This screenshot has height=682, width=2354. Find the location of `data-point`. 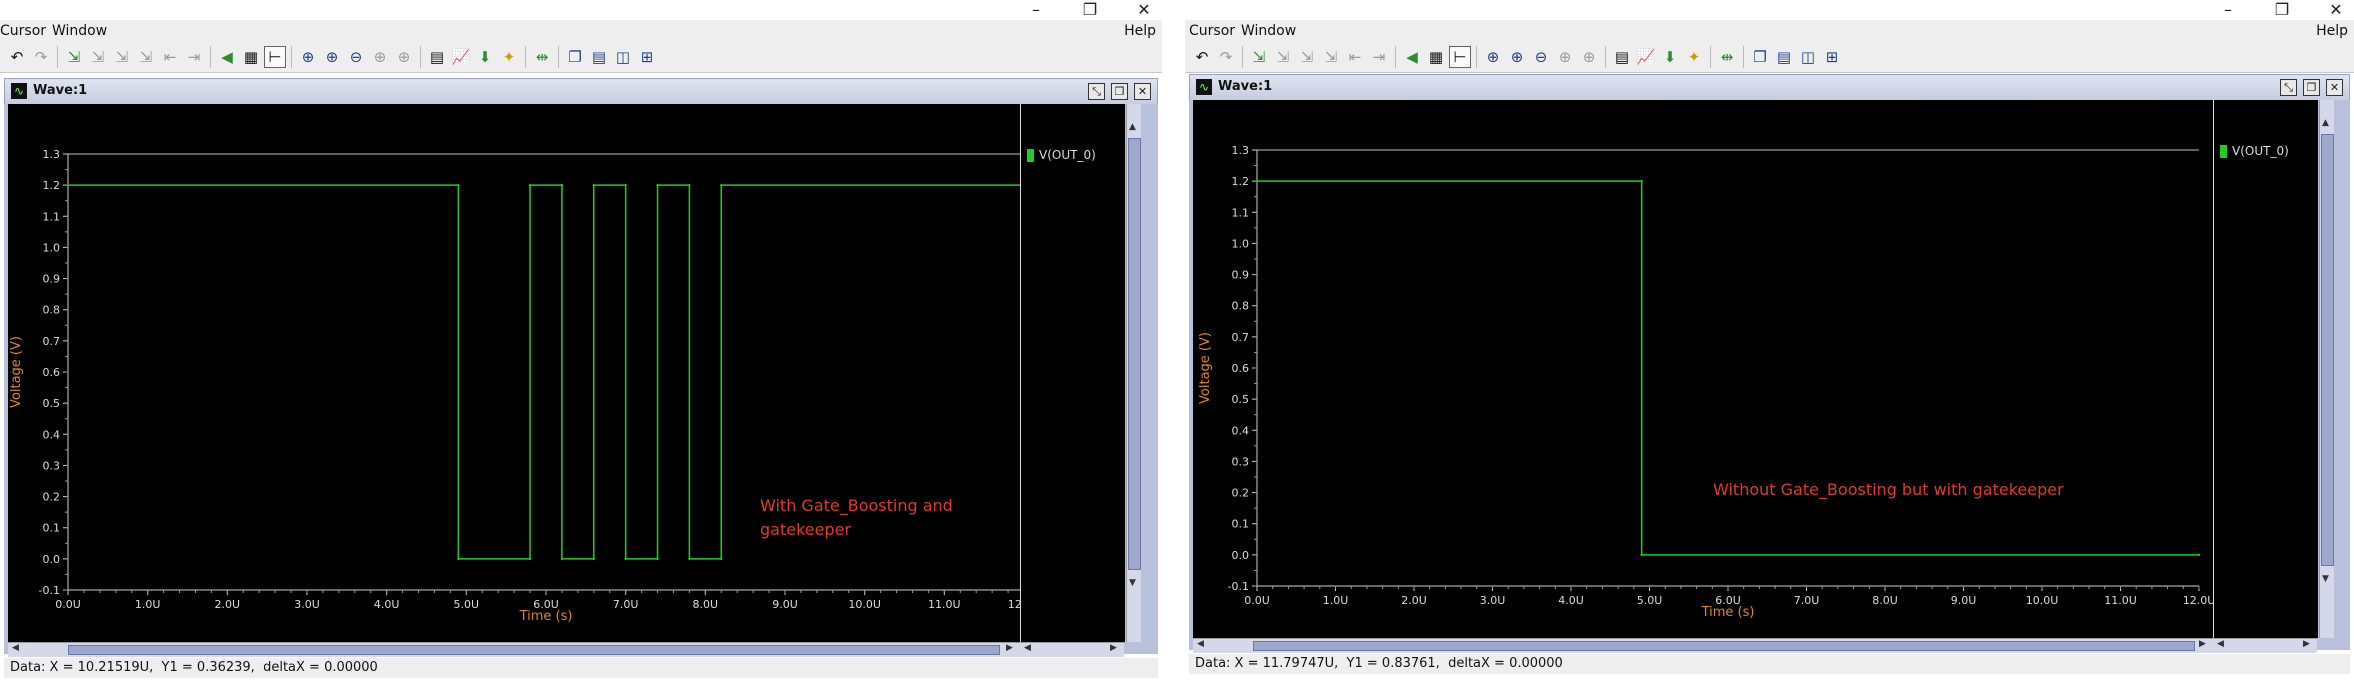

data-point is located at coordinates (593, 559).